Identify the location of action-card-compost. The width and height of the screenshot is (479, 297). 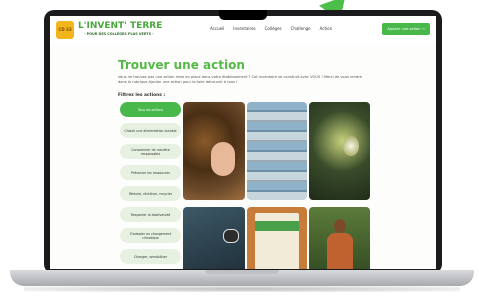
(214, 151).